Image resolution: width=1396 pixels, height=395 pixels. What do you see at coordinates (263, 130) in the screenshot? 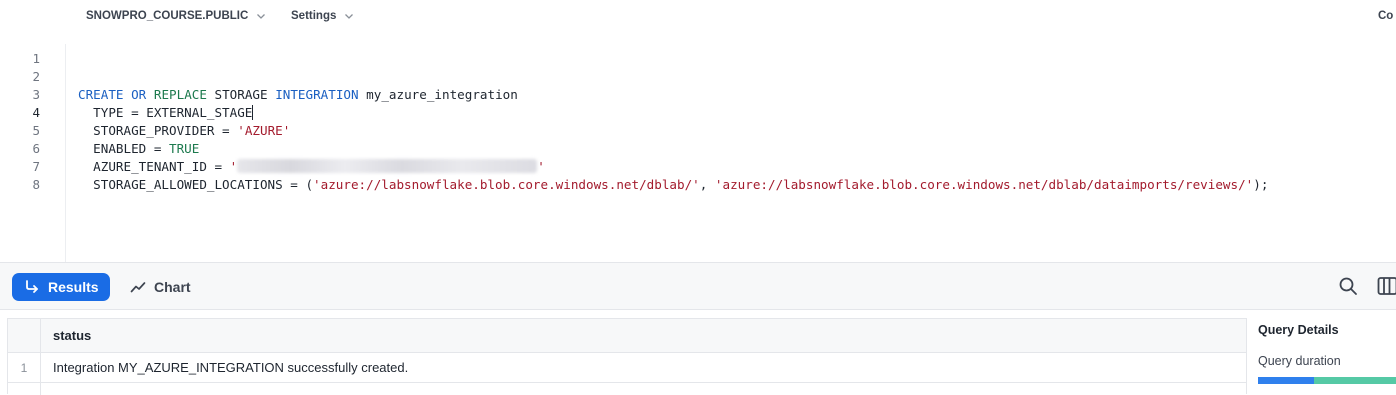
I see `string-literal: 'AZURE'` at bounding box center [263, 130].